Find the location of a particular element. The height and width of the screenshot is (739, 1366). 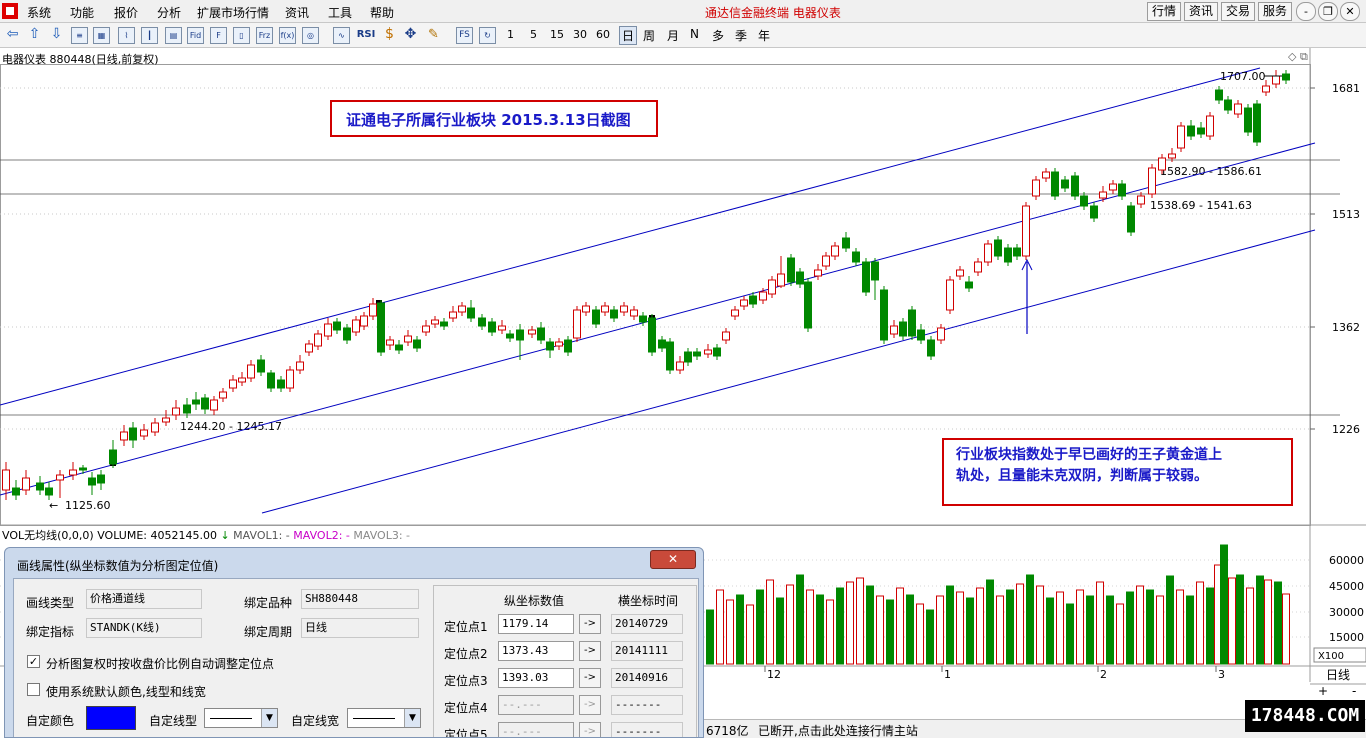

line-style-select: ▼ is located at coordinates (241, 718).